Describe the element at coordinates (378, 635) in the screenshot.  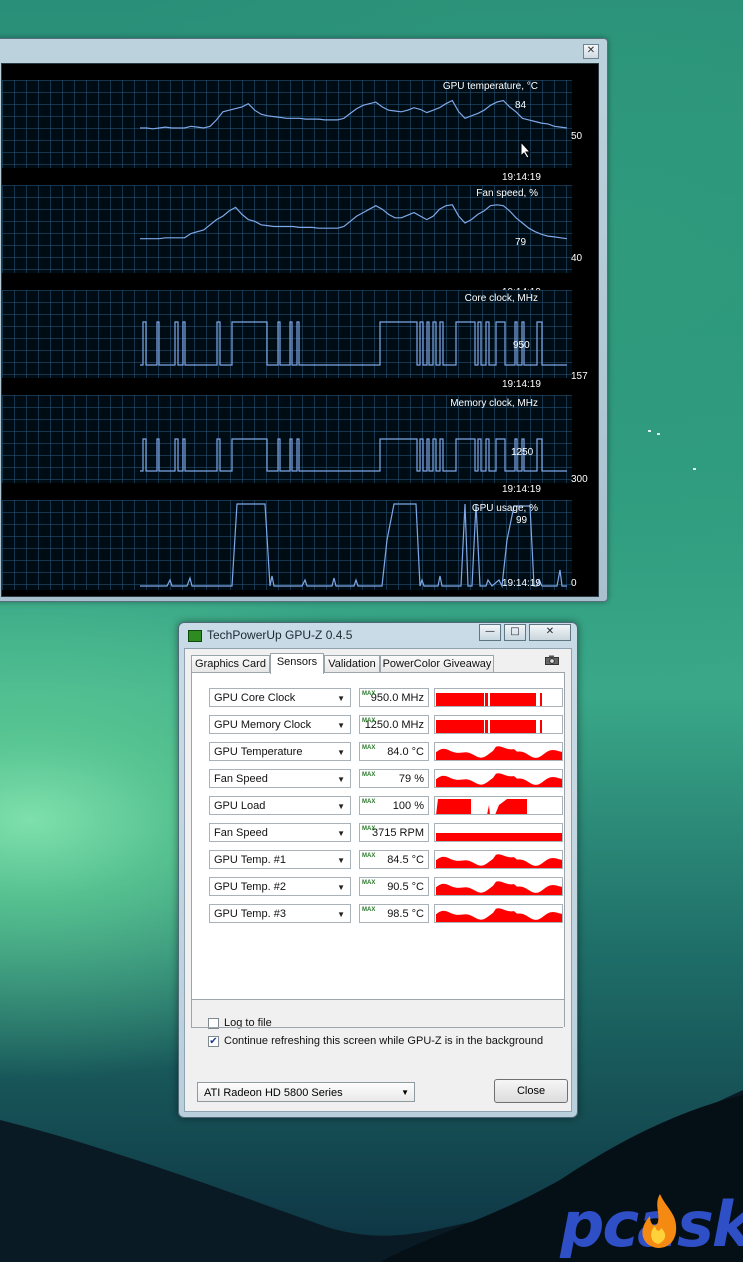
I see `title-bar: TechPowerUp GPU-Z 0.4.5 — □ ✕` at that location.